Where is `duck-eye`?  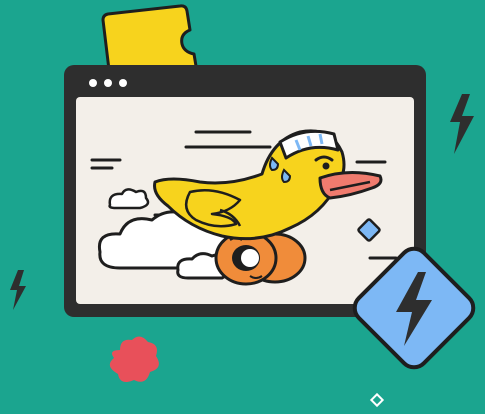
duck-eye is located at coordinates (326, 166).